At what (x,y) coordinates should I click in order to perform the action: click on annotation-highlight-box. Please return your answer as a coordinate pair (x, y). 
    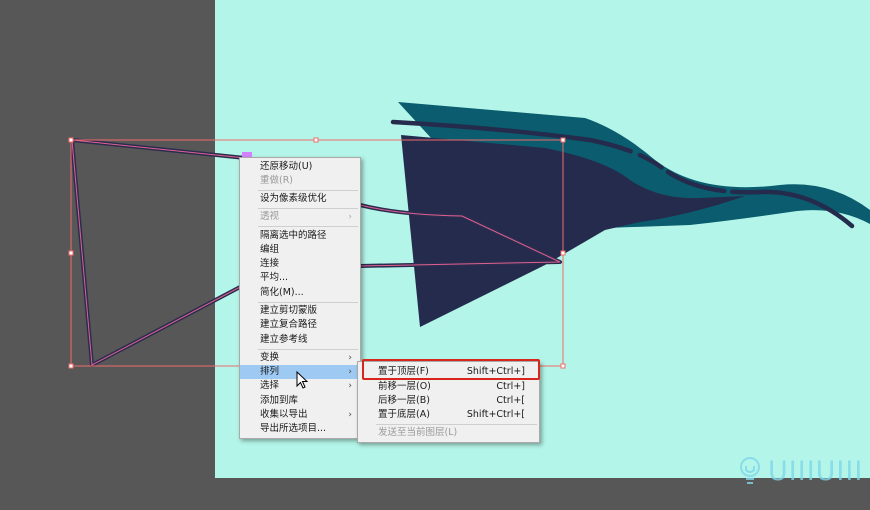
    Looking at the image, I should click on (451, 369).